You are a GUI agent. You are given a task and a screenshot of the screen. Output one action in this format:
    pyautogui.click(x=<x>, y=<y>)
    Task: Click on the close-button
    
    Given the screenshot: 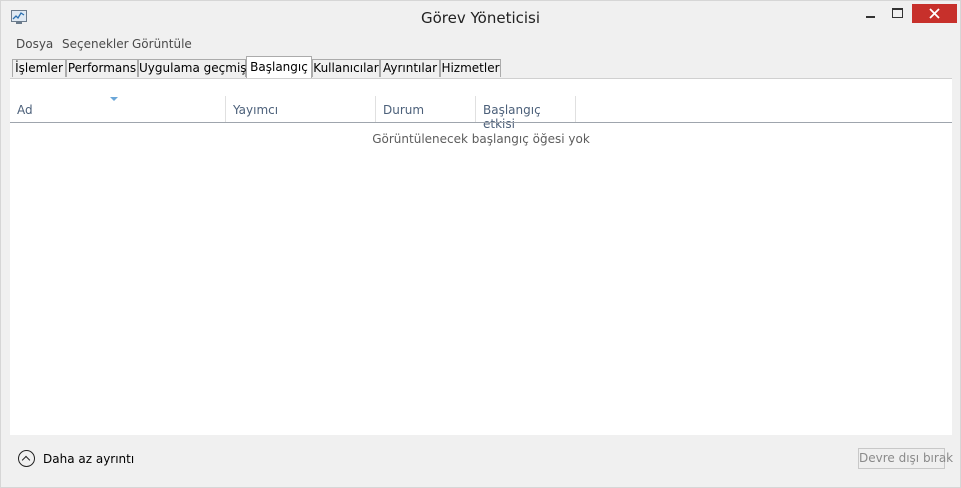 What is the action you would take?
    pyautogui.click(x=934, y=13)
    